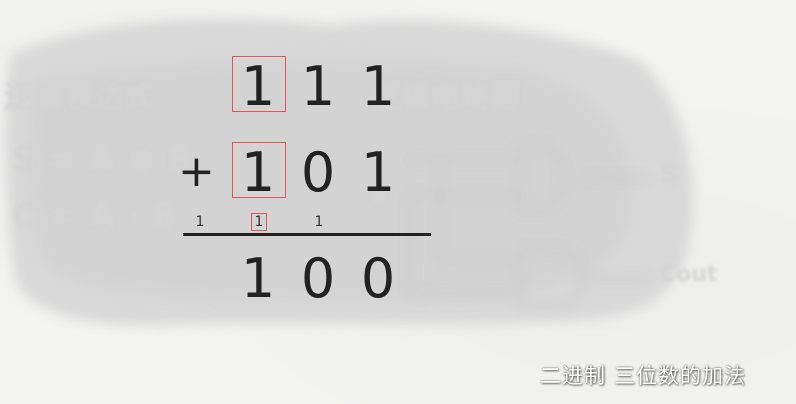  What do you see at coordinates (103, 160) in the screenshot?
I see `faint-formula-s: S = A ⊕ B` at bounding box center [103, 160].